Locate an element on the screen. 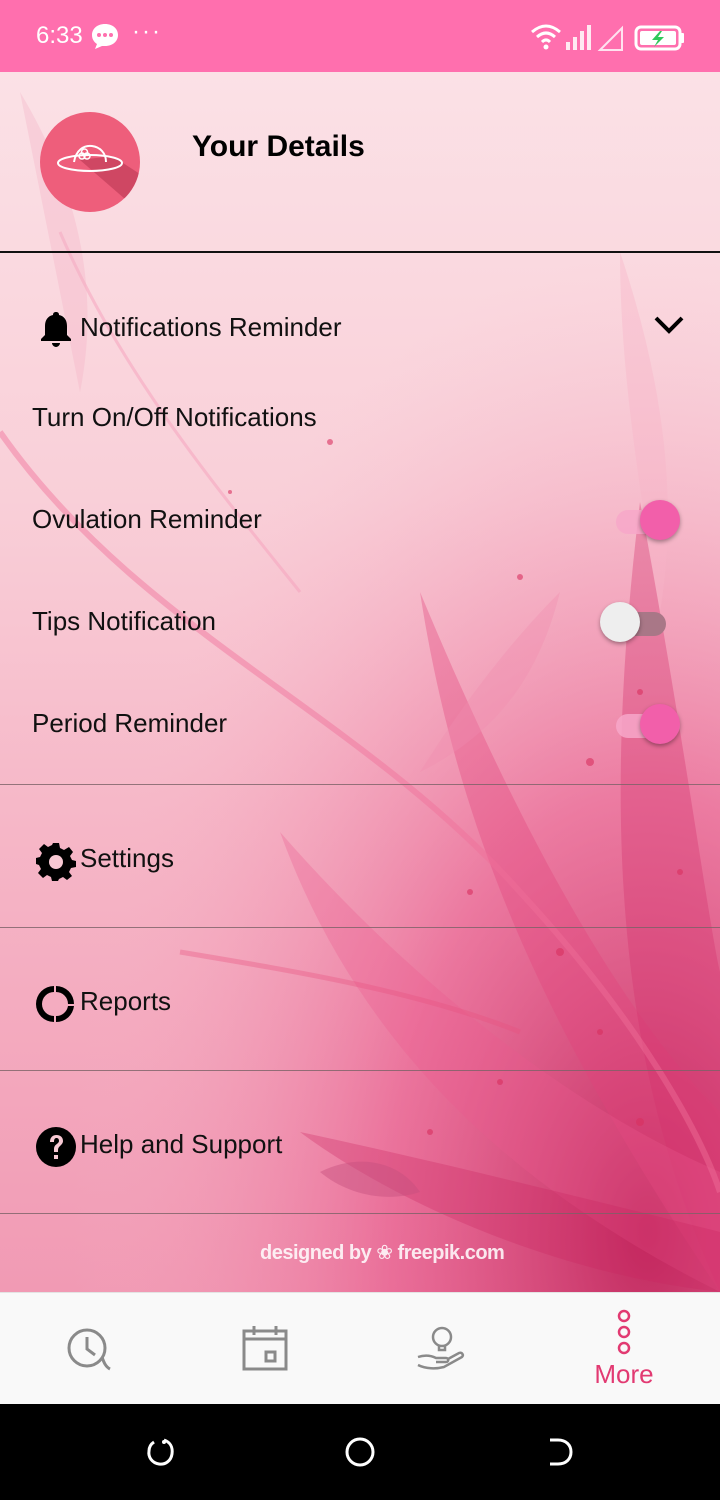  list-item-period-reminder: Period Reminder is located at coordinates (360, 726).